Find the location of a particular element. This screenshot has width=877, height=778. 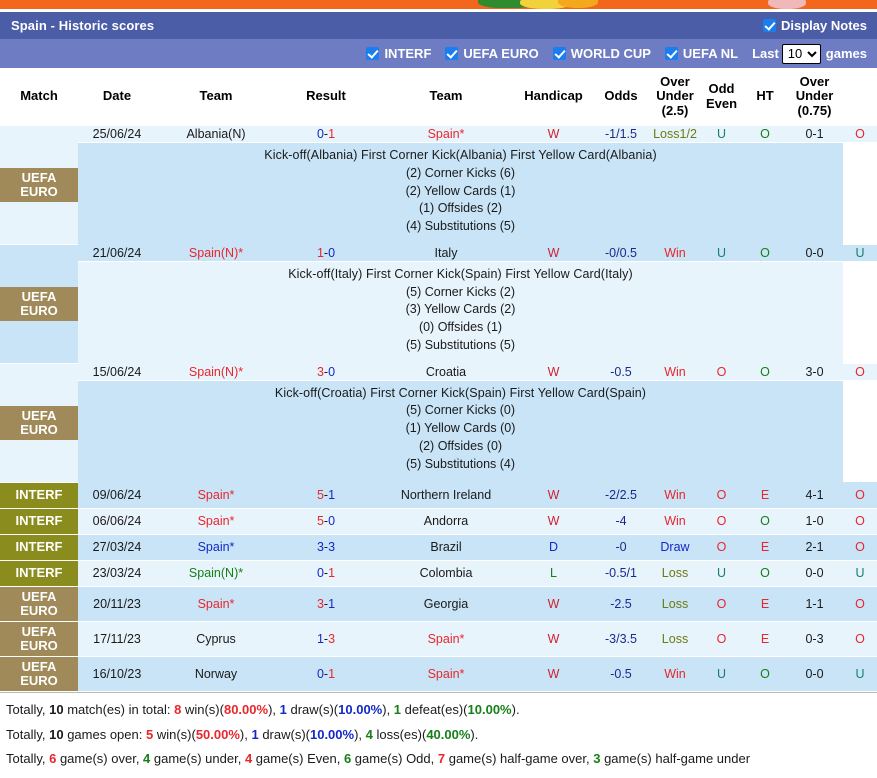

cell-ht: 1-1 is located at coordinates (814, 604).